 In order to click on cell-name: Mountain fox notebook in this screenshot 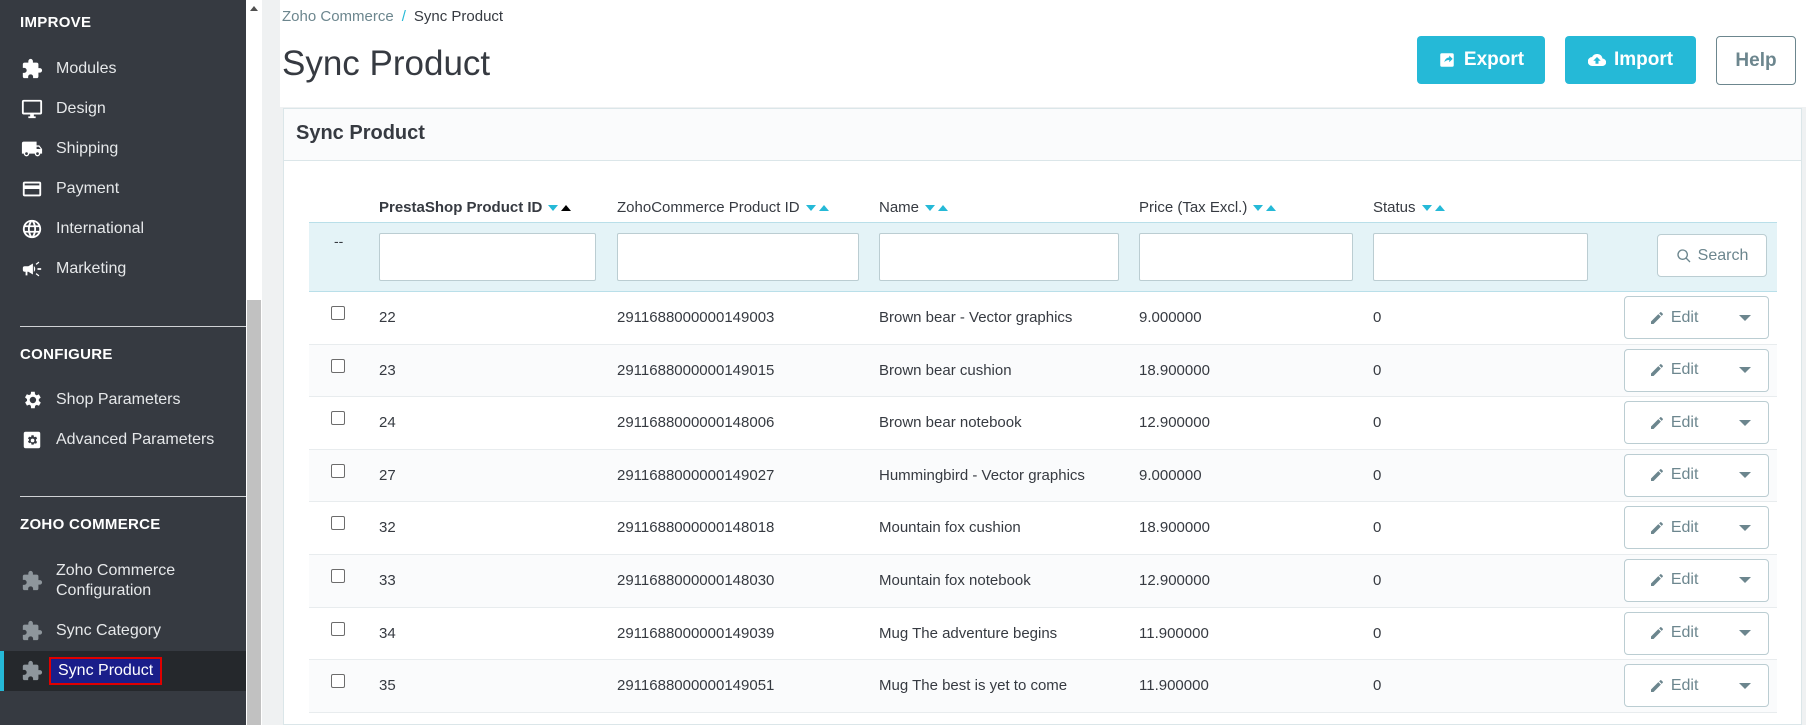, I will do `click(955, 580)`.